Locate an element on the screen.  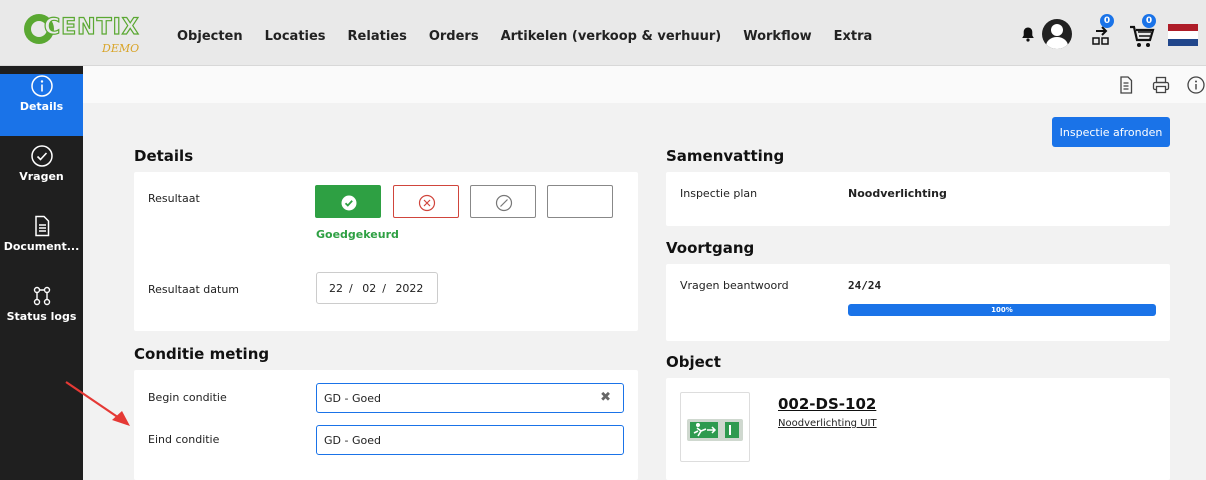
progress-bar: 100% is located at coordinates (1002, 310).